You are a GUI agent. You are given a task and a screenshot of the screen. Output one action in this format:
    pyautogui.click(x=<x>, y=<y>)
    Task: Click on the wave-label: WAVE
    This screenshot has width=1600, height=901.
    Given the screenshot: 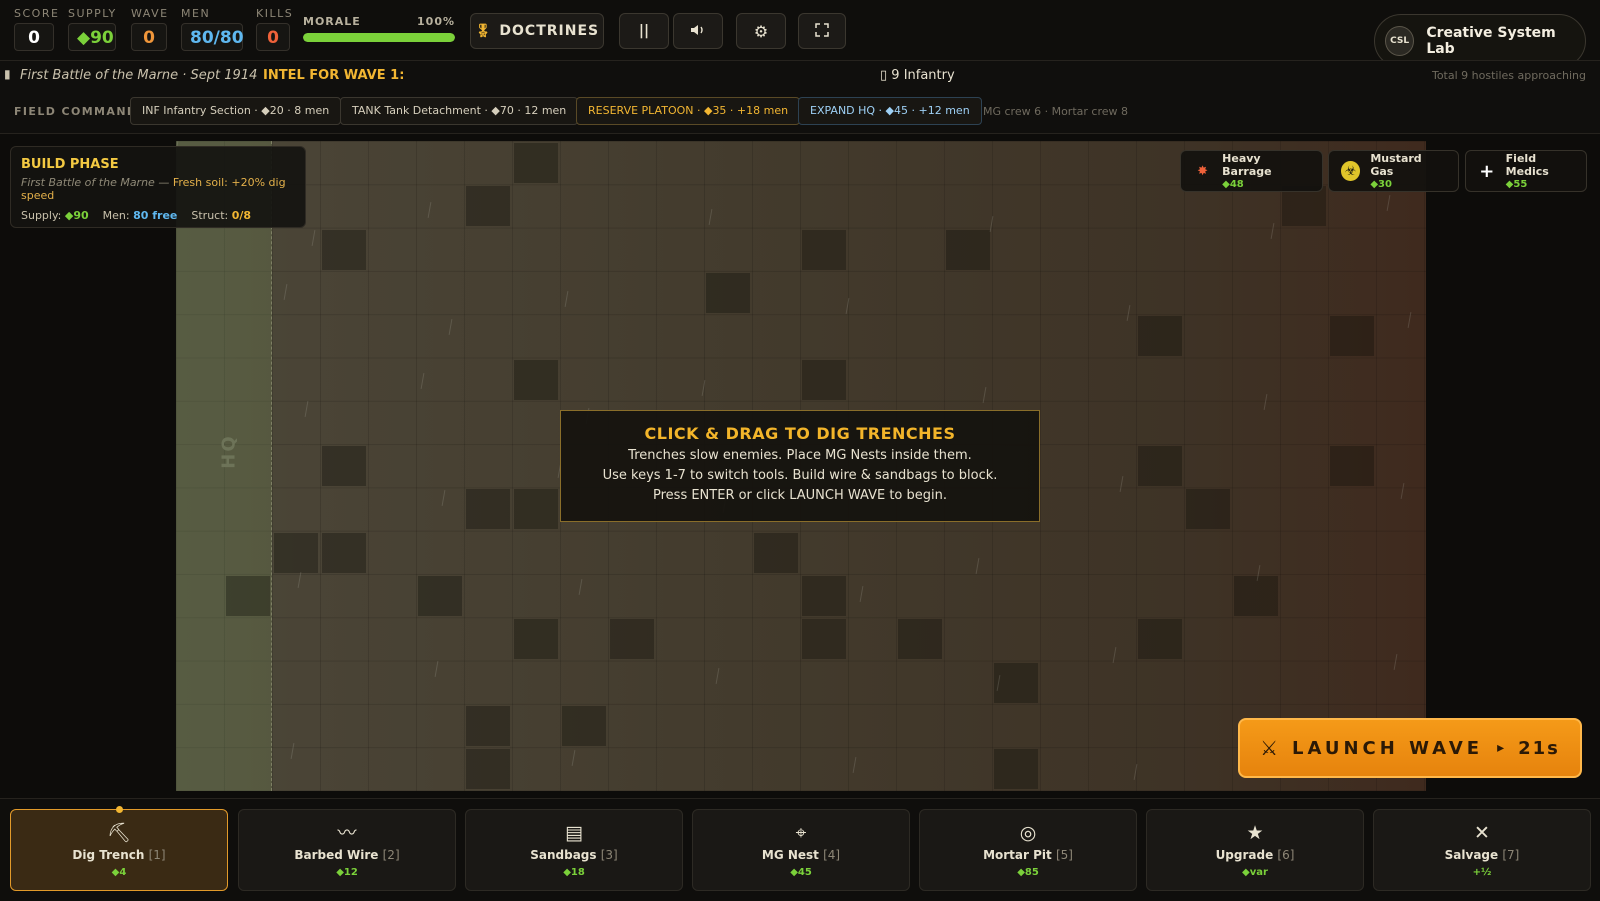 What is the action you would take?
    pyautogui.click(x=150, y=13)
    